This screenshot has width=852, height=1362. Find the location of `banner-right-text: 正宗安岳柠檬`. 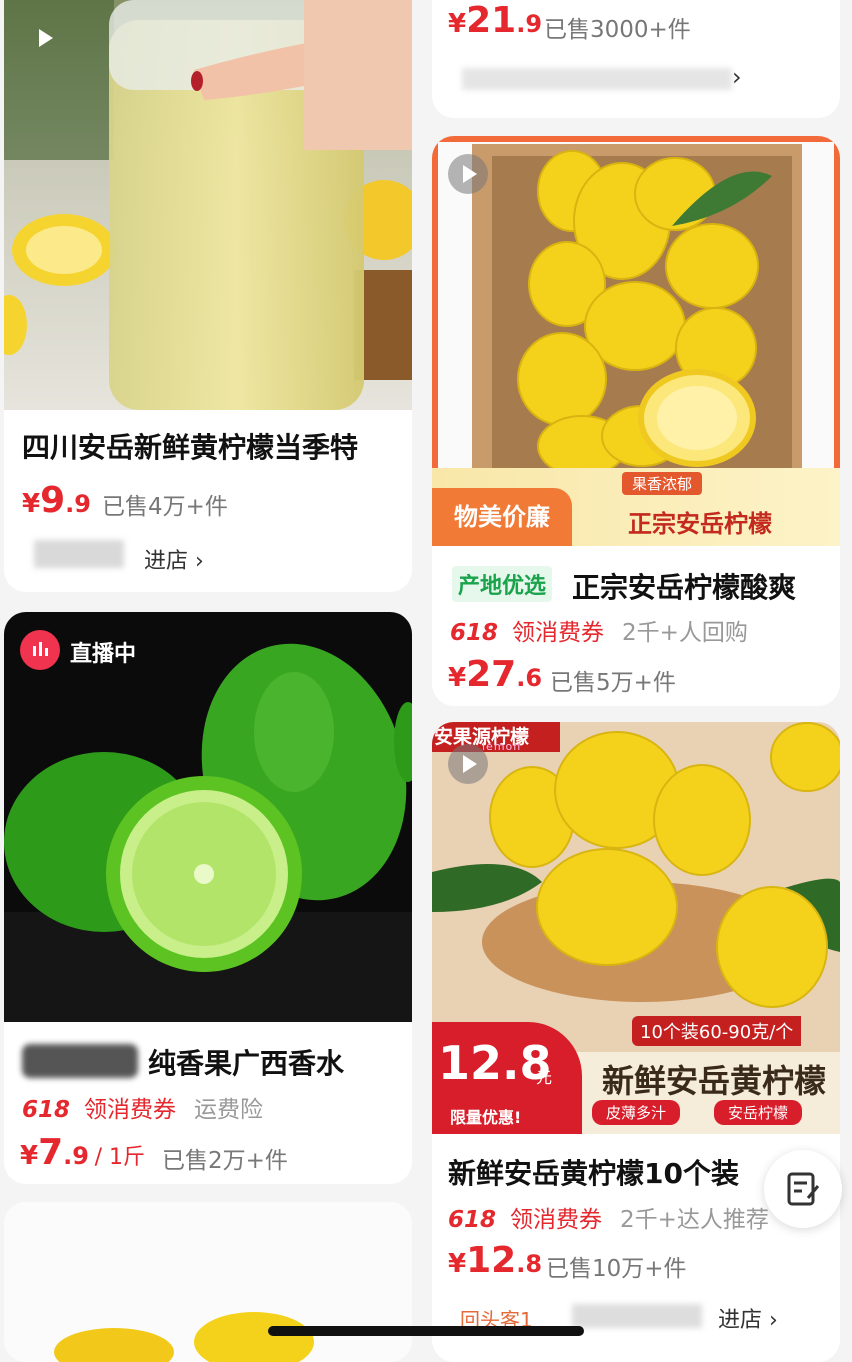

banner-right-text: 正宗安岳柠檬 is located at coordinates (700, 524).